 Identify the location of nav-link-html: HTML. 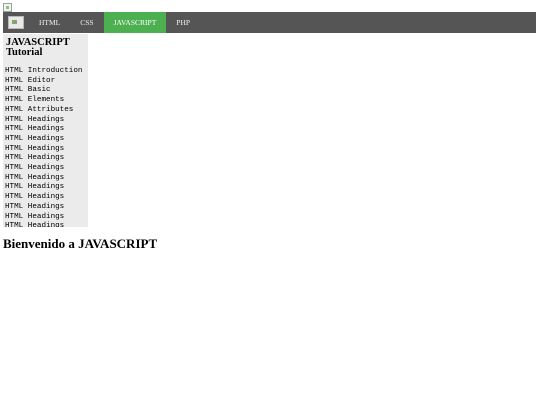
(49, 22).